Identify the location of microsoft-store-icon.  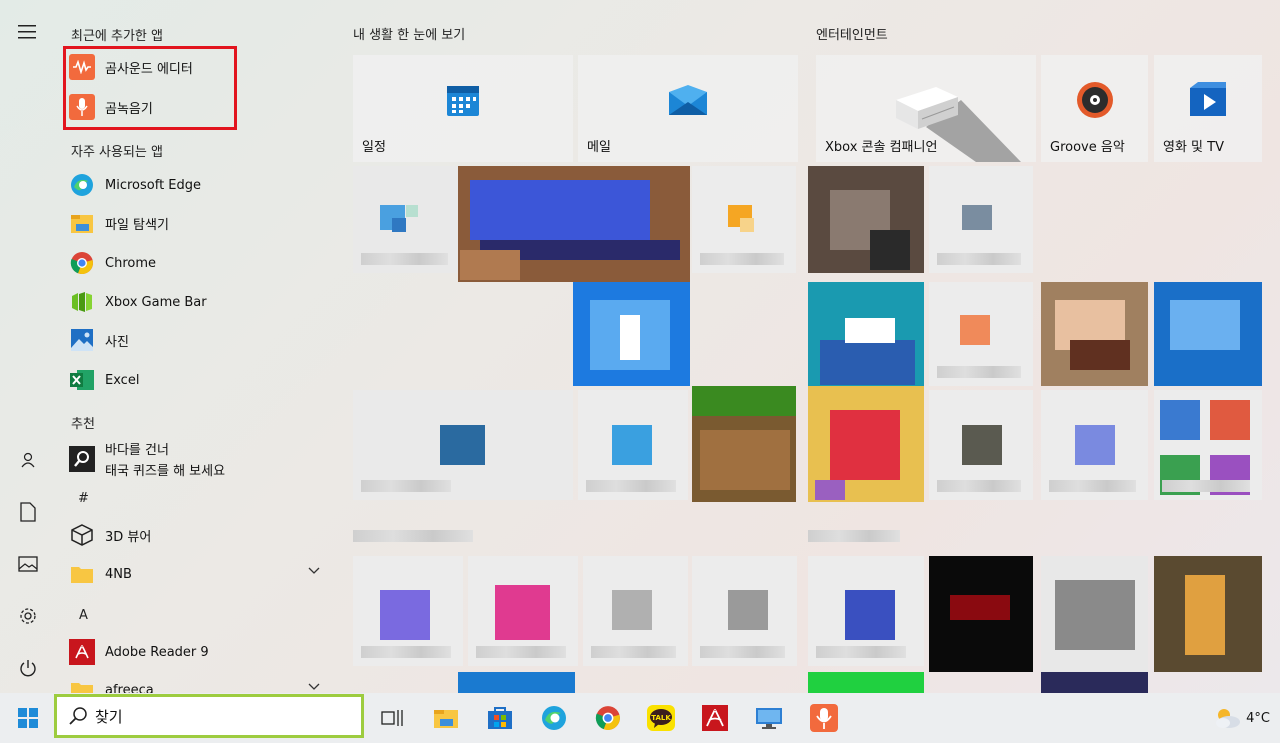
(500, 718).